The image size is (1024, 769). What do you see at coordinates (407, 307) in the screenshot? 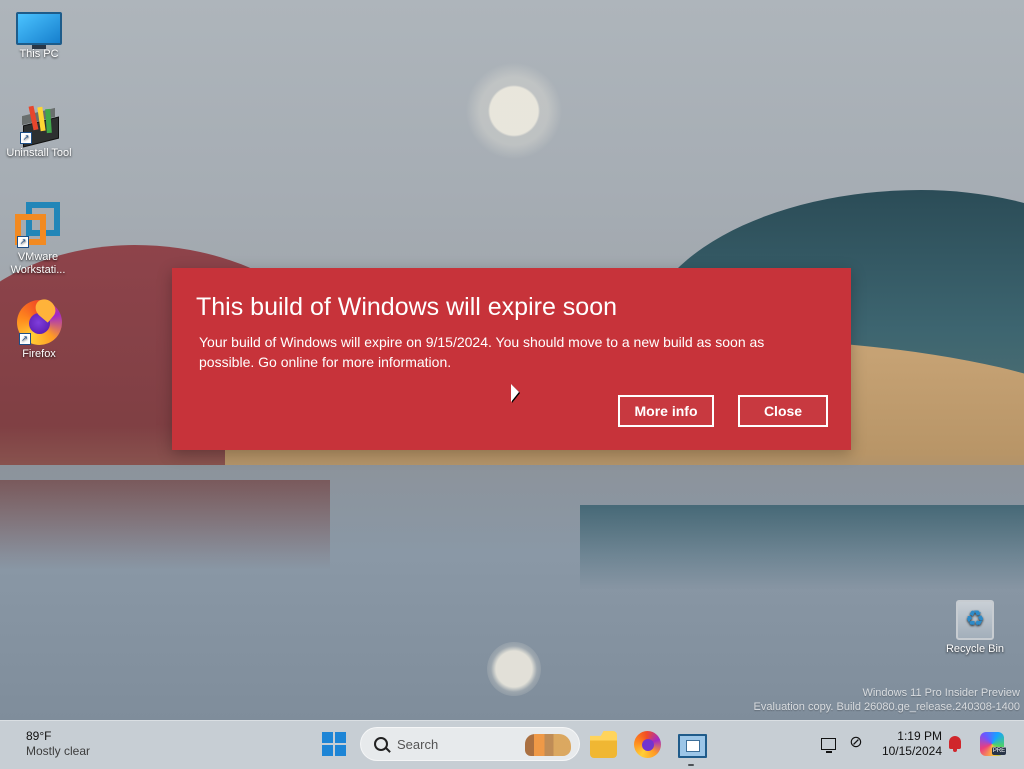
I see `dialog-title: This build of Windows will expire soon` at bounding box center [407, 307].